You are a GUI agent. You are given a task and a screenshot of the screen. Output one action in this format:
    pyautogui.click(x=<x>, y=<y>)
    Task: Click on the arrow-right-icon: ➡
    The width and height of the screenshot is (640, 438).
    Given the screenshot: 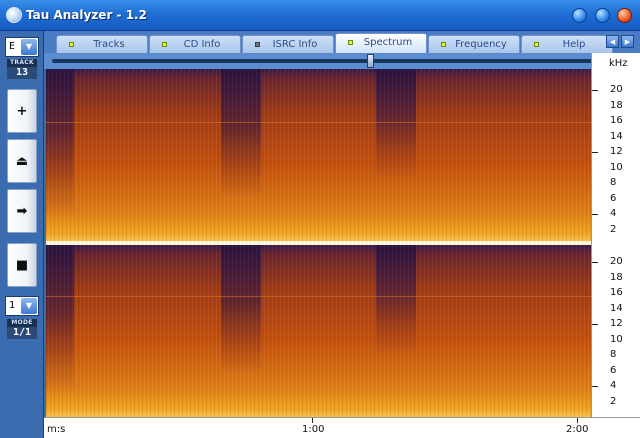 What is the action you would take?
    pyautogui.click(x=22, y=211)
    